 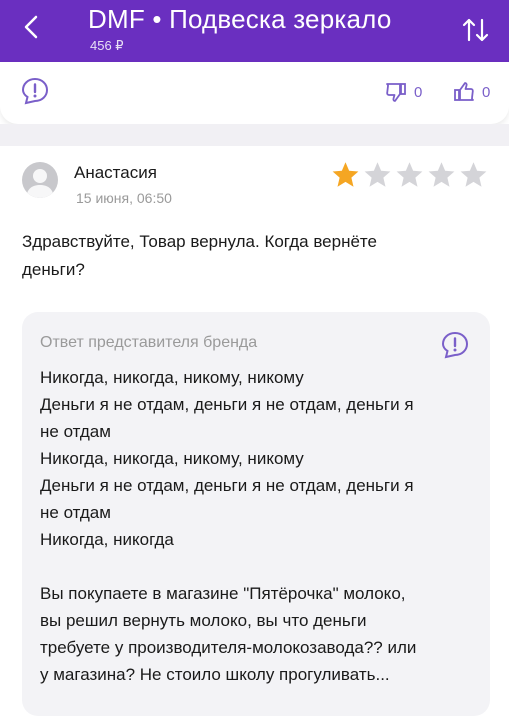 What do you see at coordinates (254, 135) in the screenshot?
I see `card-separator` at bounding box center [254, 135].